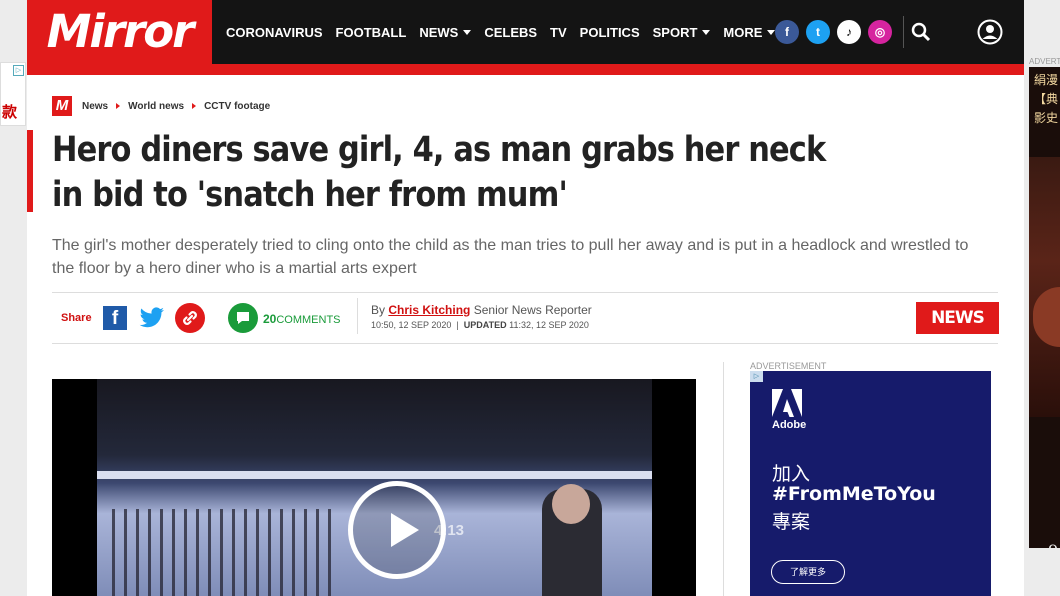 The height and width of the screenshot is (596, 1060). What do you see at coordinates (921, 32) in the screenshot?
I see `search-icon` at bounding box center [921, 32].